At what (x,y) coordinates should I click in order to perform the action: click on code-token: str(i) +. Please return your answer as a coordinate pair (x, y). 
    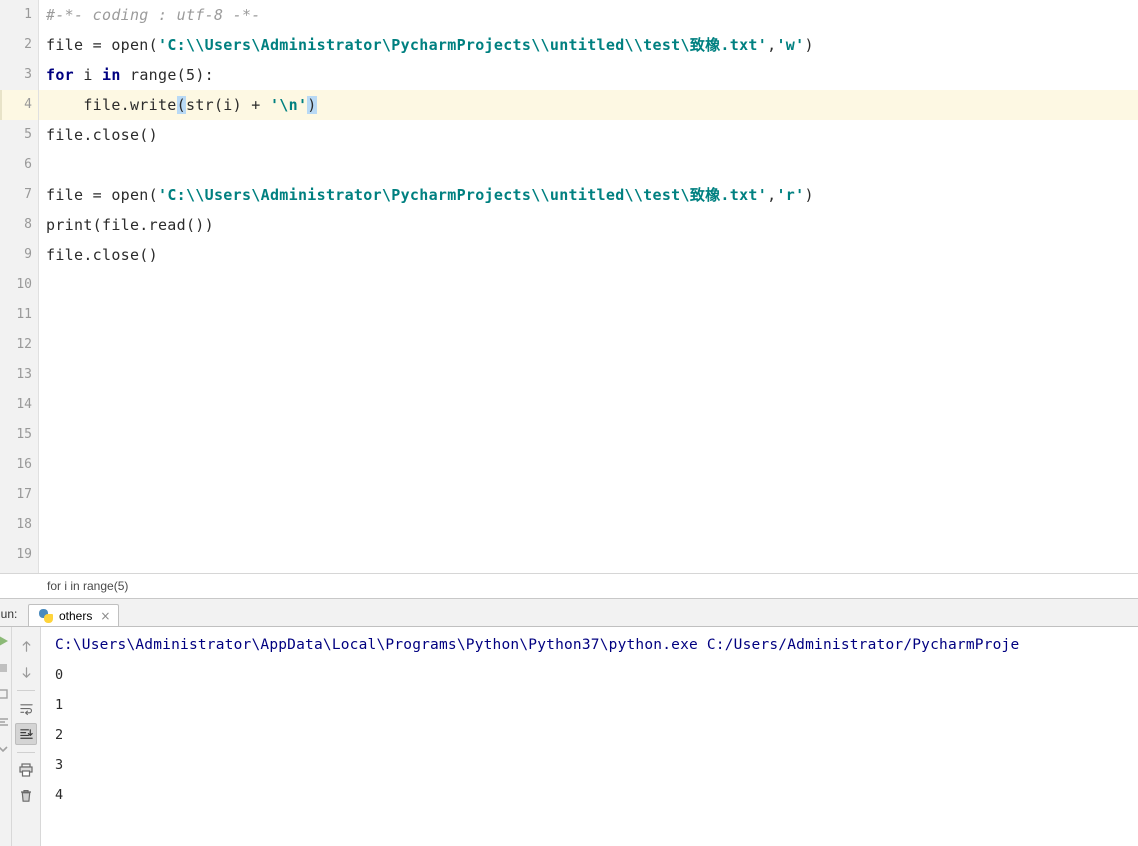
    Looking at the image, I should click on (227, 105).